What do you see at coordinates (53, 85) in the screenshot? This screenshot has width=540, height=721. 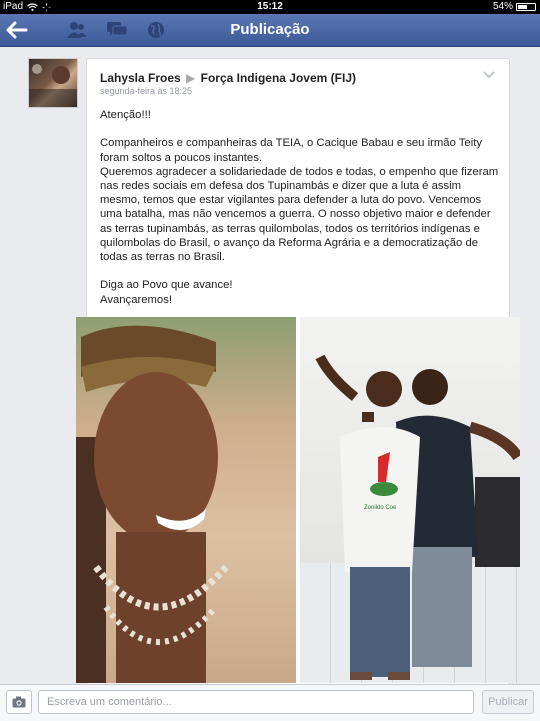 I see `avatar-photo` at bounding box center [53, 85].